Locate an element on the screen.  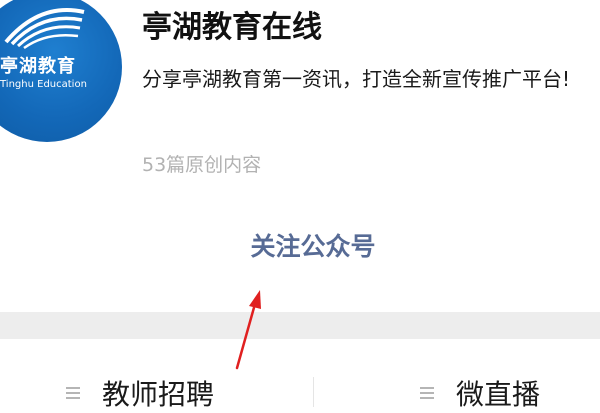
tinghu-logo-icon is located at coordinates (44, 29).